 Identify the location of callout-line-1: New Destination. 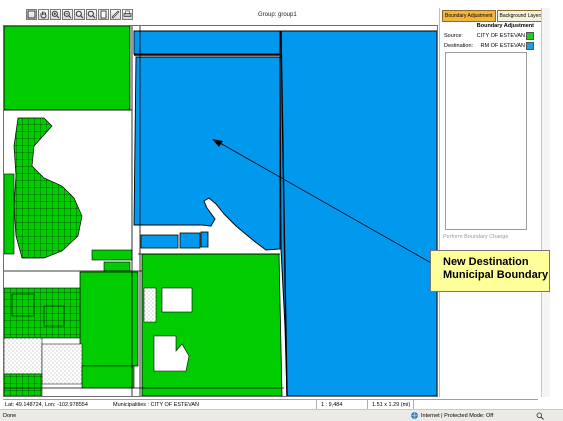
(486, 262).